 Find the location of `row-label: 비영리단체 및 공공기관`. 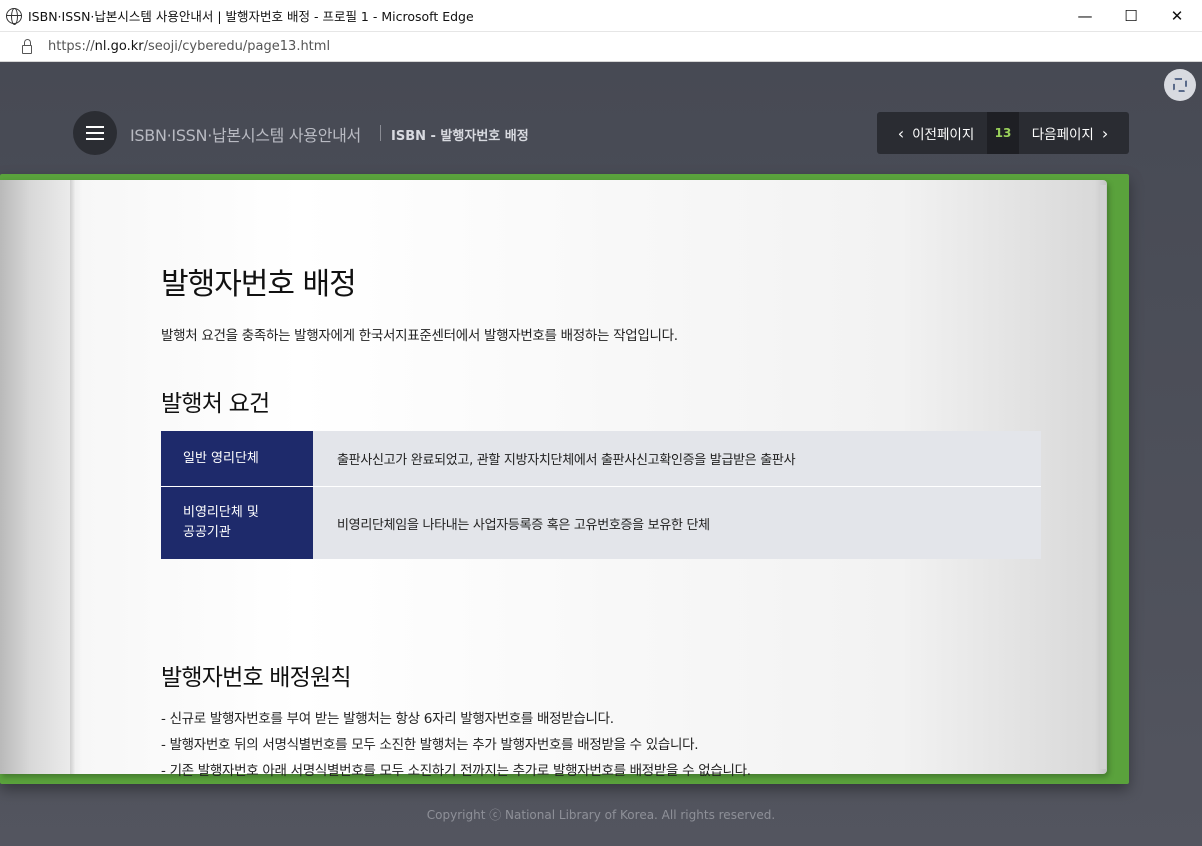

row-label: 비영리단체 및 공공기관 is located at coordinates (237, 523).